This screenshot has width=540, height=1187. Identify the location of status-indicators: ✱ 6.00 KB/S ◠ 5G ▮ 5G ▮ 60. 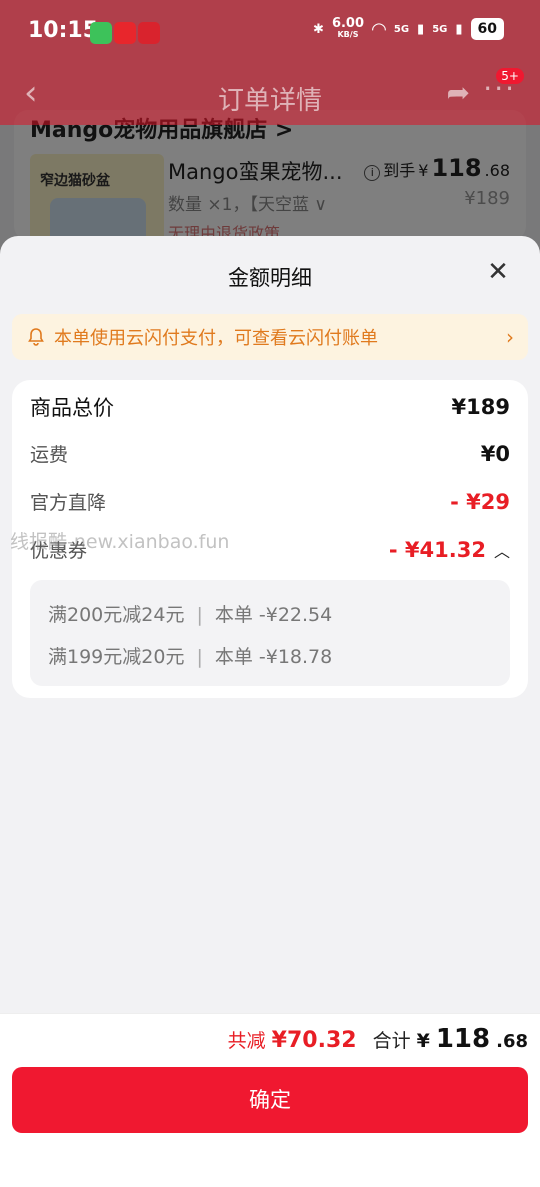
(408, 28).